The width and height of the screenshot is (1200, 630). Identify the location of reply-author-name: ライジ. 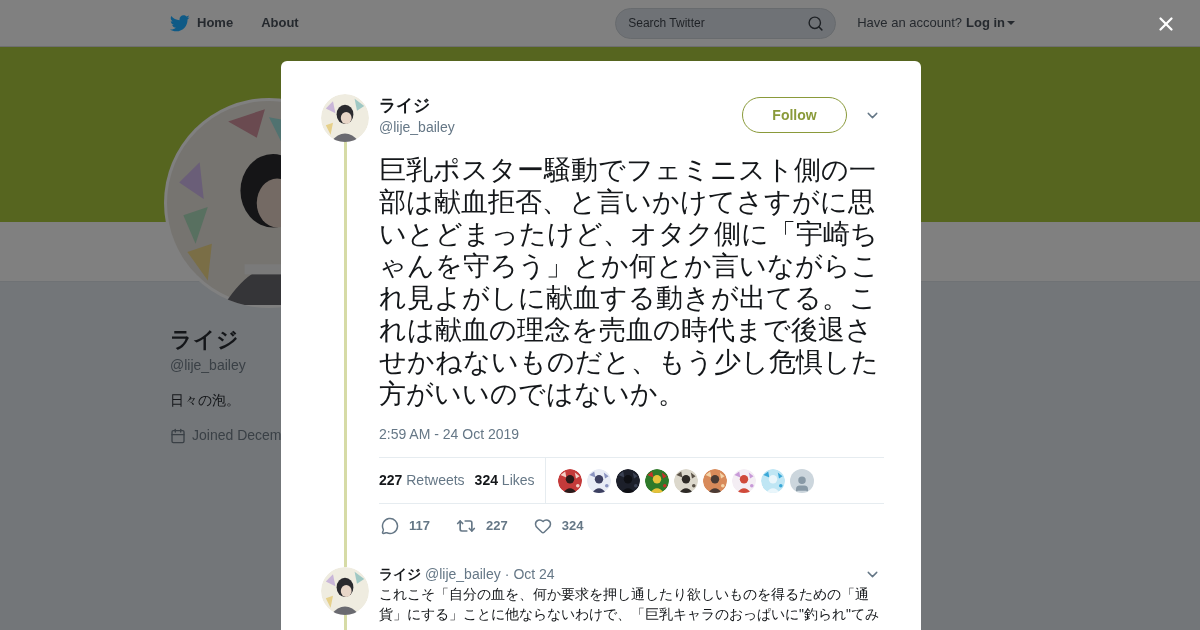
(400, 574).